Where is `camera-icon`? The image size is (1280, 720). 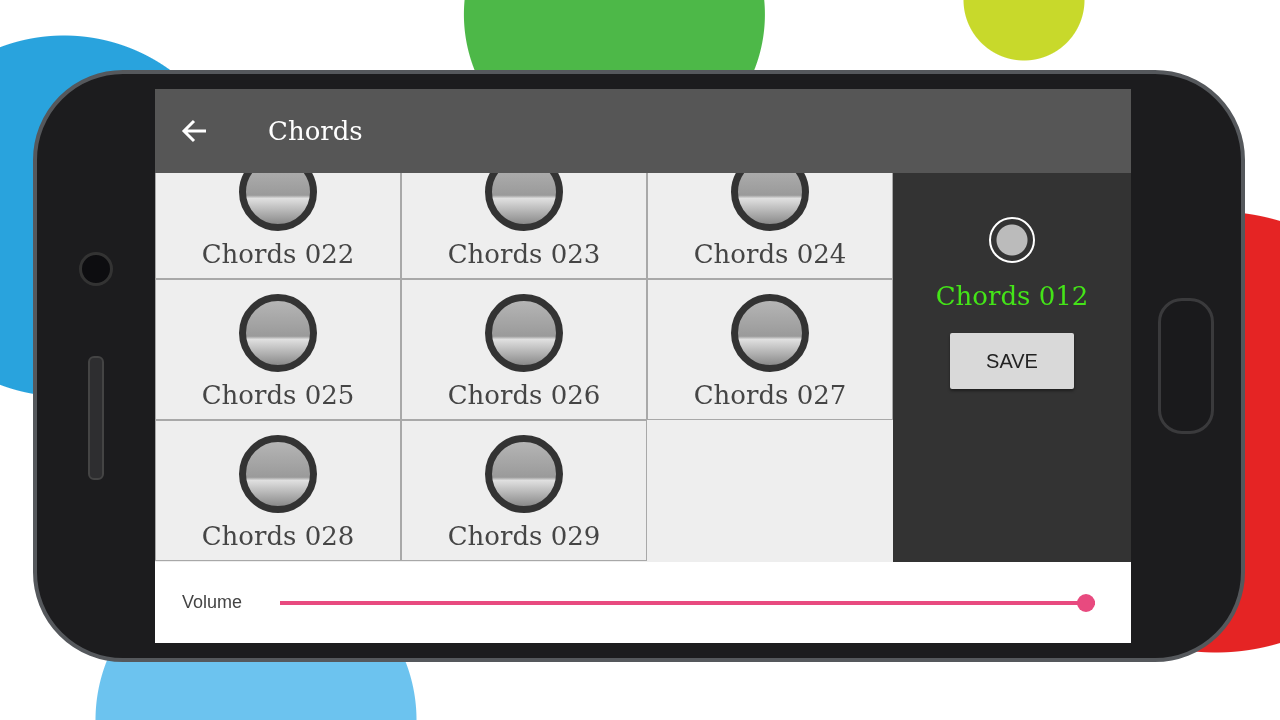 camera-icon is located at coordinates (96, 269).